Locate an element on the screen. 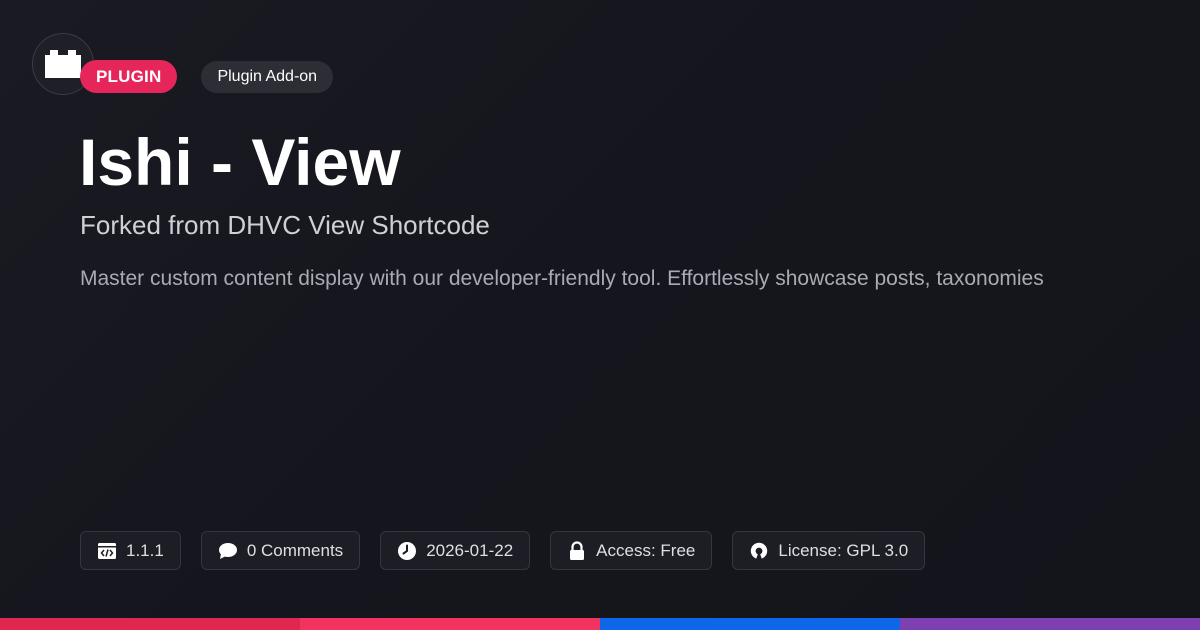 Image resolution: width=1200 pixels, height=630 pixels. version-chip: 1.1.1 is located at coordinates (130, 550).